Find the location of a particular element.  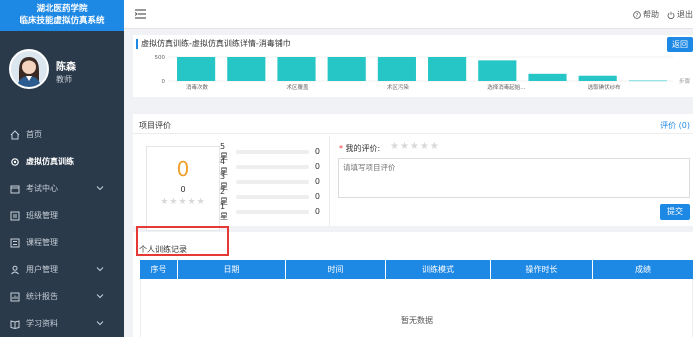

sidebar-item-label: 学习资料 is located at coordinates (42, 323).